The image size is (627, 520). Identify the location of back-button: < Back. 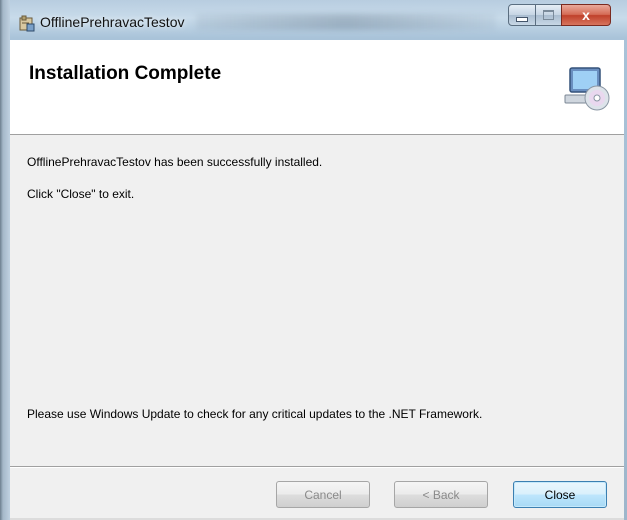
(441, 494).